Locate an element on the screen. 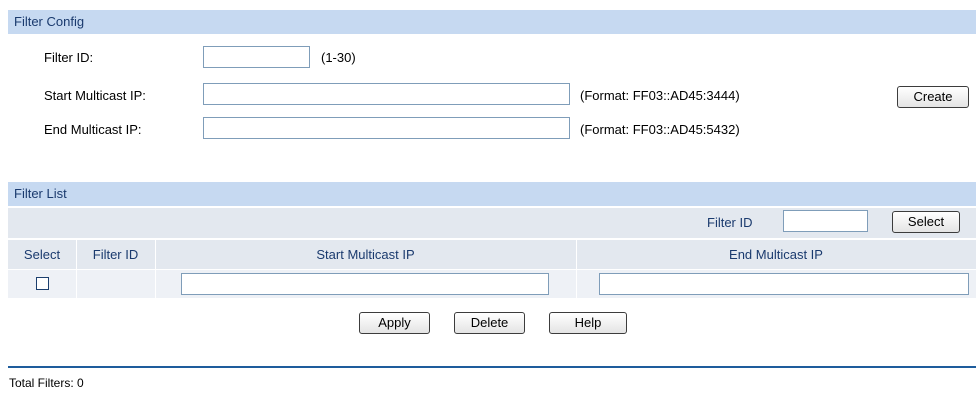  filter-id-range-hint: (1-30) is located at coordinates (338, 57).